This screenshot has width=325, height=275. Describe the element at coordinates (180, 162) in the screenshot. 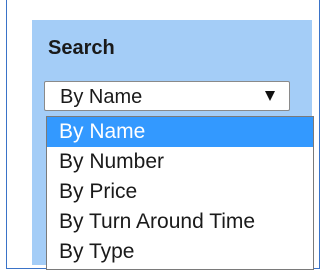

I see `dropdown-option-by-number: By Number` at that location.